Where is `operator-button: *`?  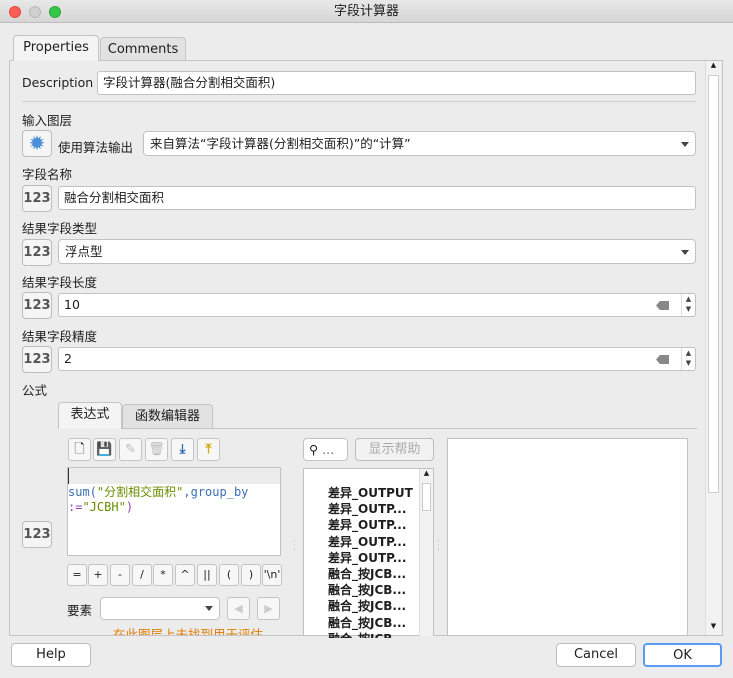 operator-button: * is located at coordinates (163, 575).